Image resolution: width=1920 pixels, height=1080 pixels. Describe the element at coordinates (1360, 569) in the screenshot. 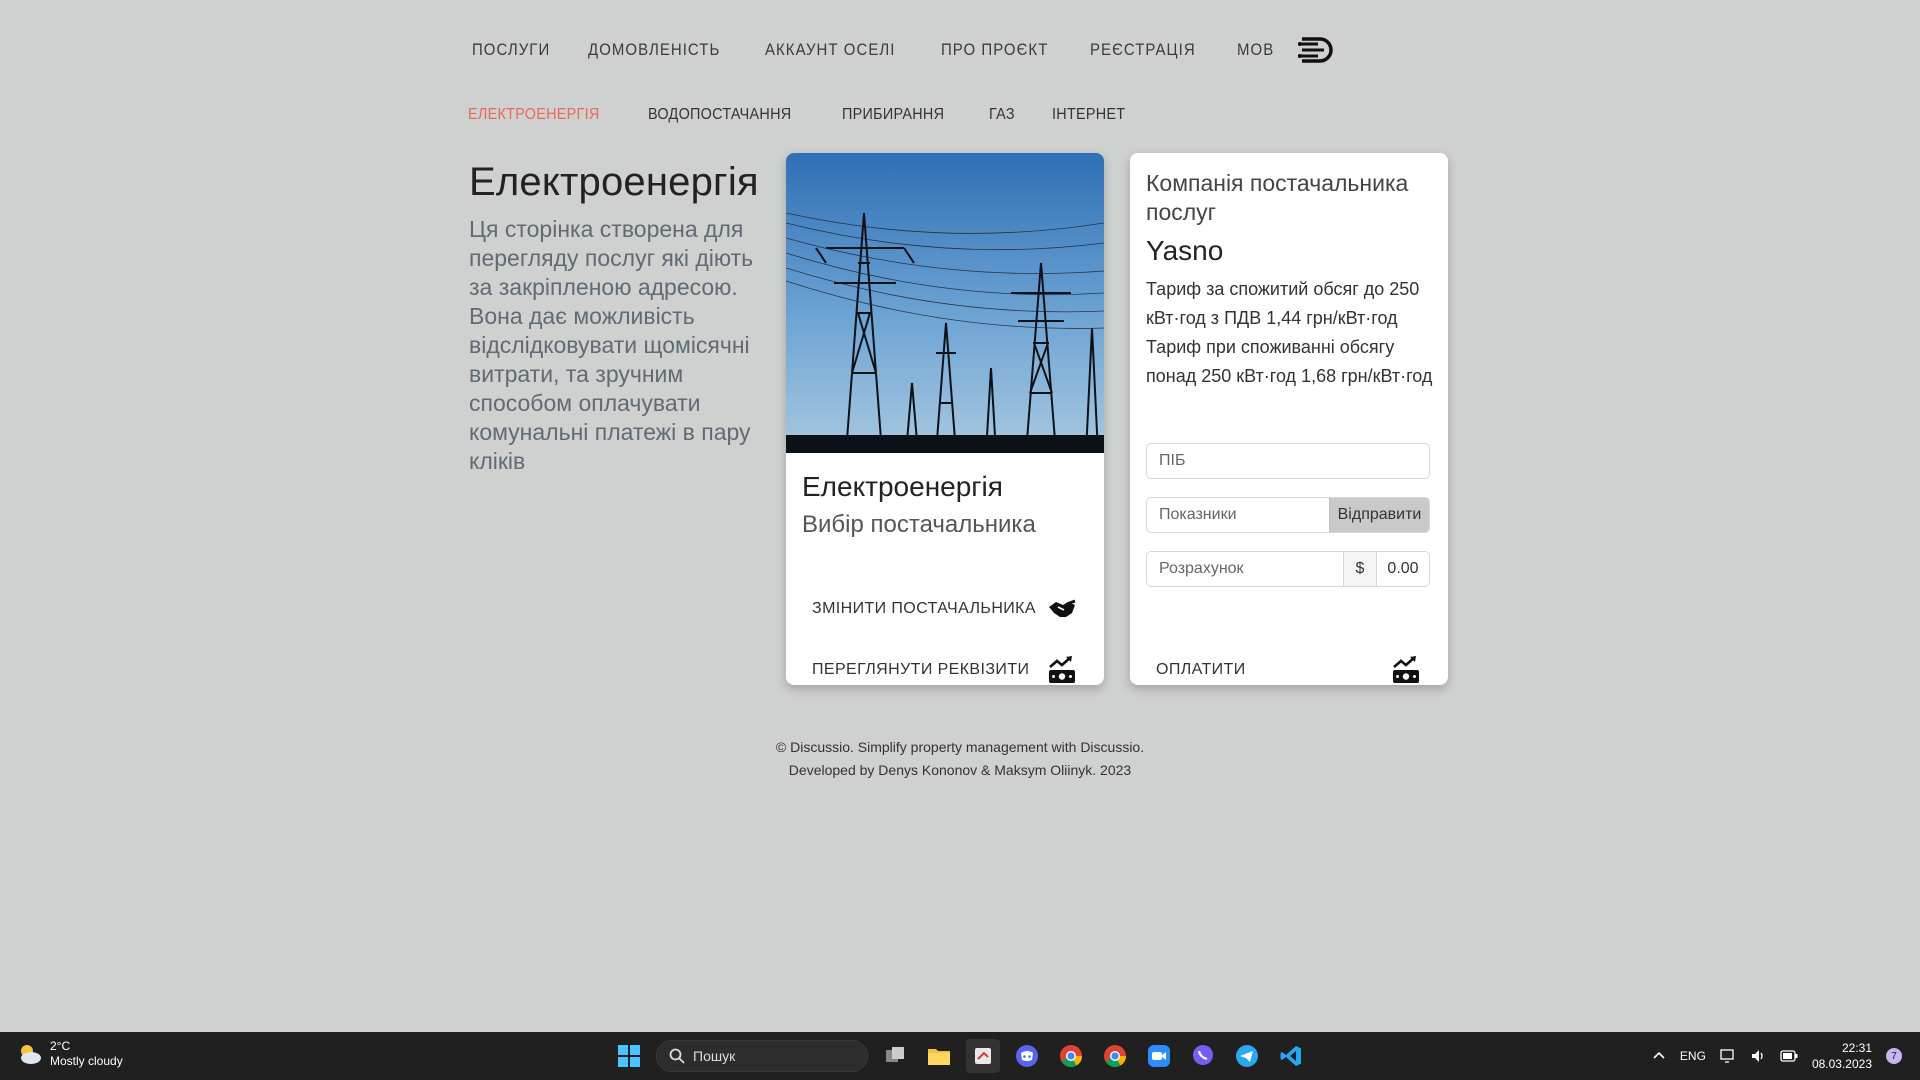

I see `currency-symbol: $` at that location.